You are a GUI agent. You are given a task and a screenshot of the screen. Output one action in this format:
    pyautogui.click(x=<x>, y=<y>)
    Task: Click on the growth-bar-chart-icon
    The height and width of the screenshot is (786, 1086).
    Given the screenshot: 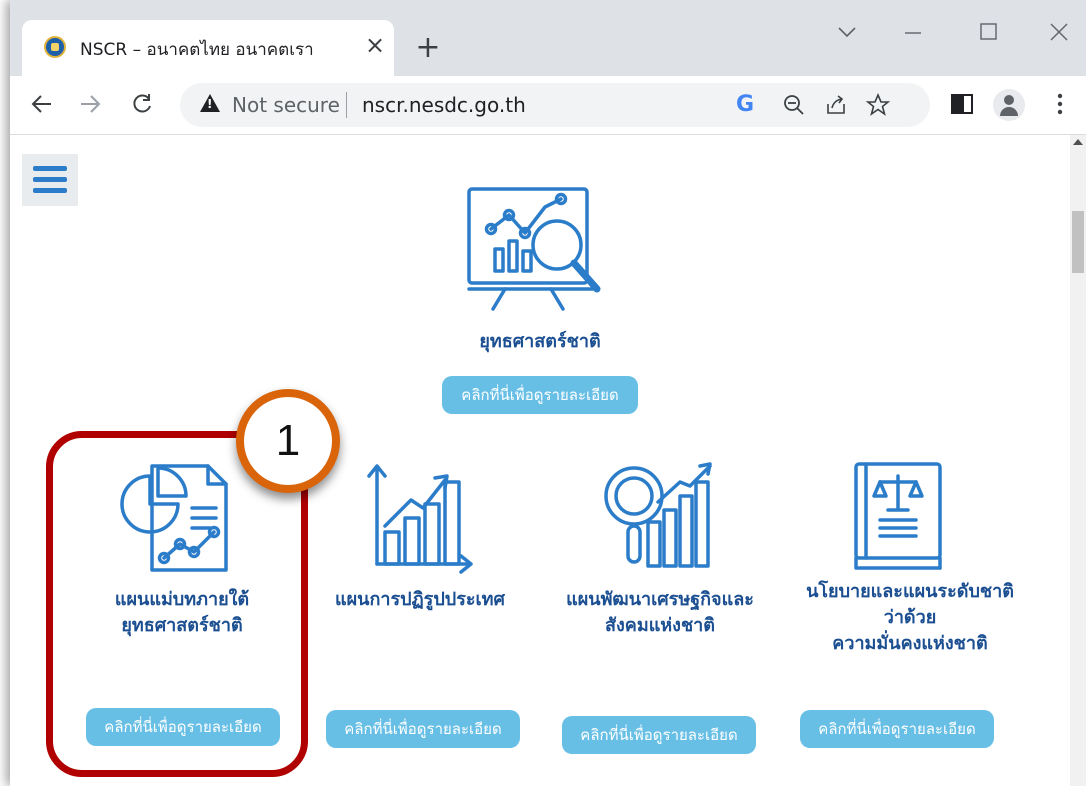 What is the action you would take?
    pyautogui.click(x=420, y=519)
    